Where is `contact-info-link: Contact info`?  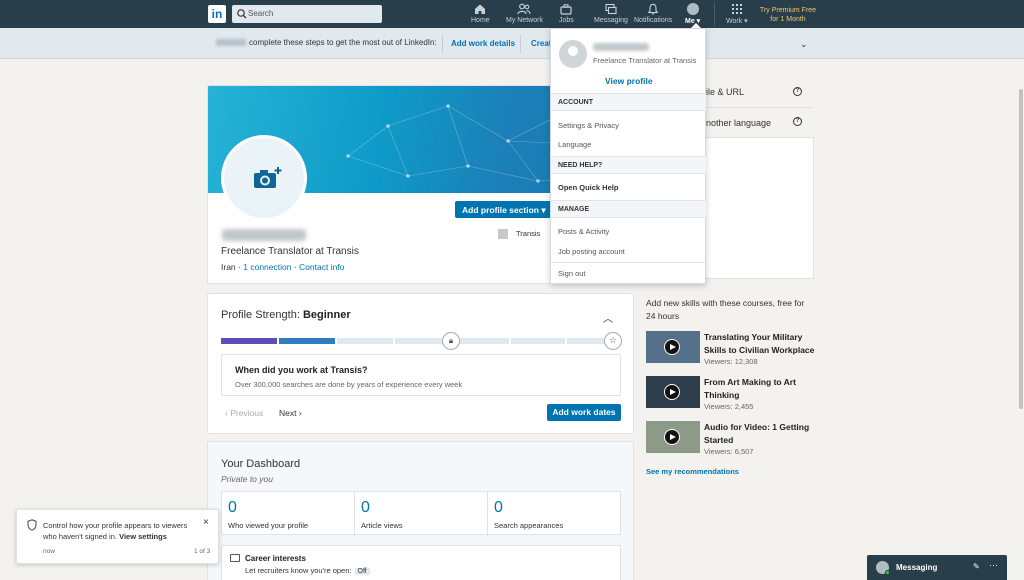
contact-info-link: Contact info is located at coordinates (321, 267).